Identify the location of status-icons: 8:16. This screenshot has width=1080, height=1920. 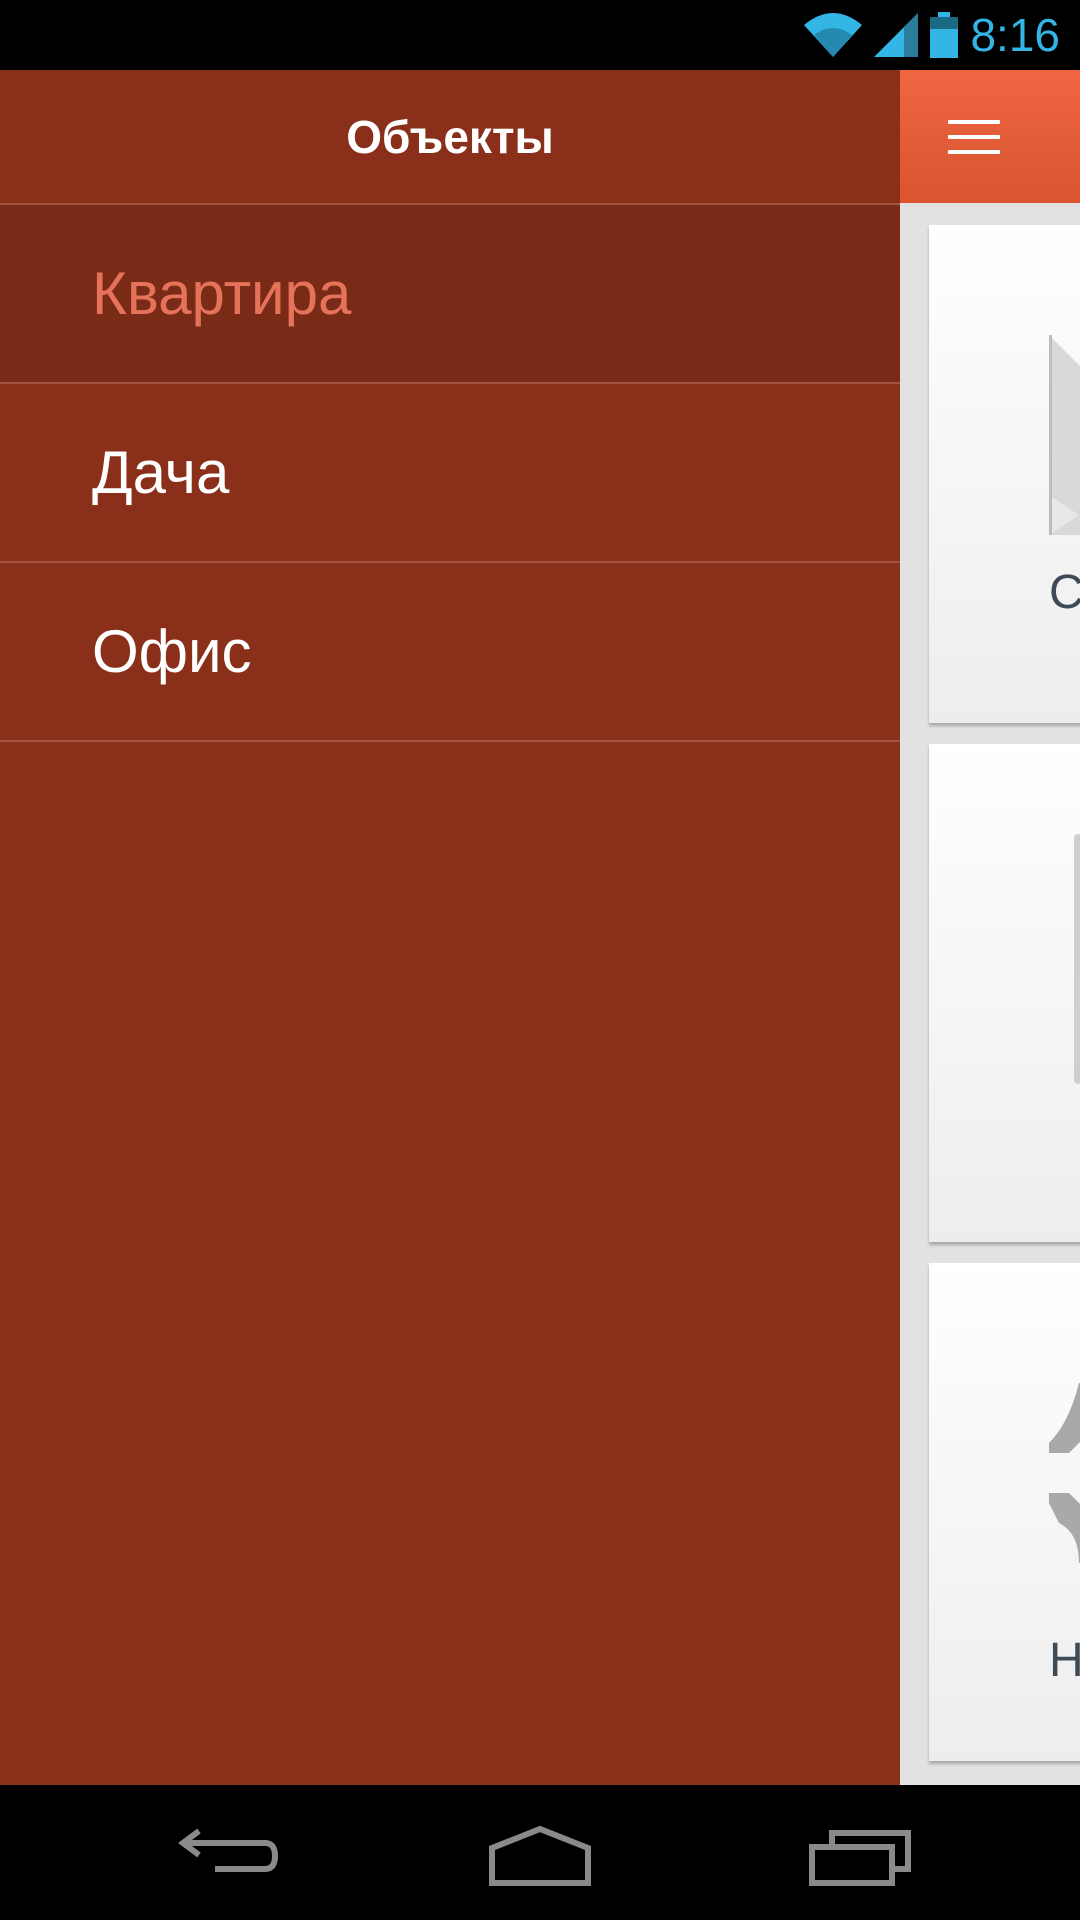
(932, 35).